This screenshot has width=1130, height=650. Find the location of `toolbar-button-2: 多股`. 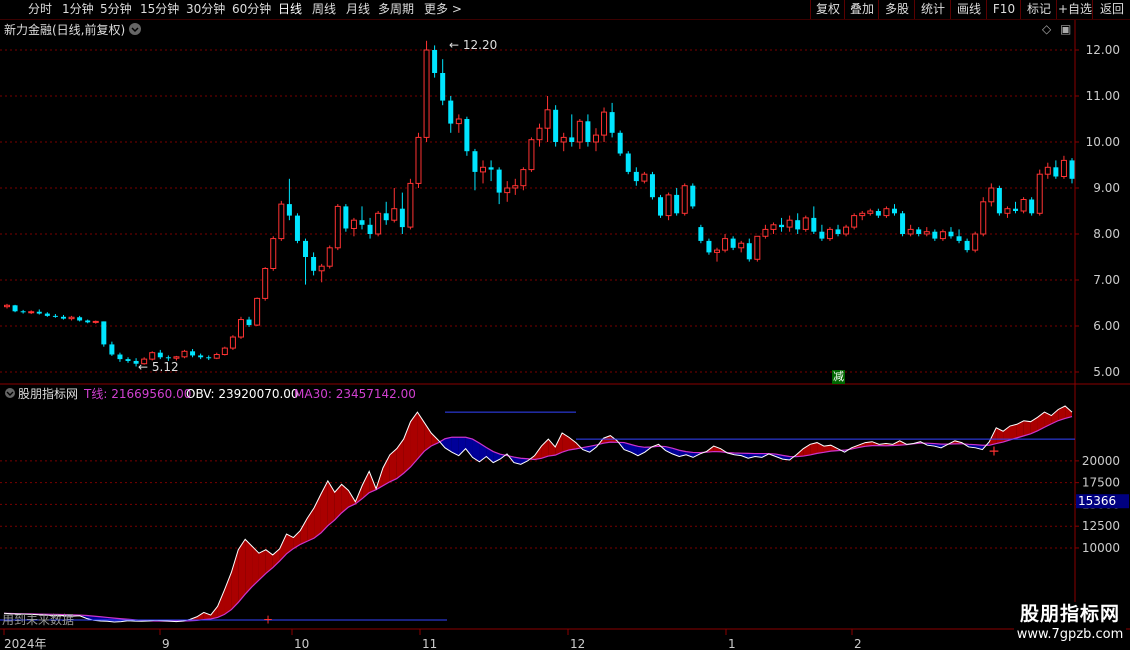

toolbar-button-2: 多股 is located at coordinates (896, 9).